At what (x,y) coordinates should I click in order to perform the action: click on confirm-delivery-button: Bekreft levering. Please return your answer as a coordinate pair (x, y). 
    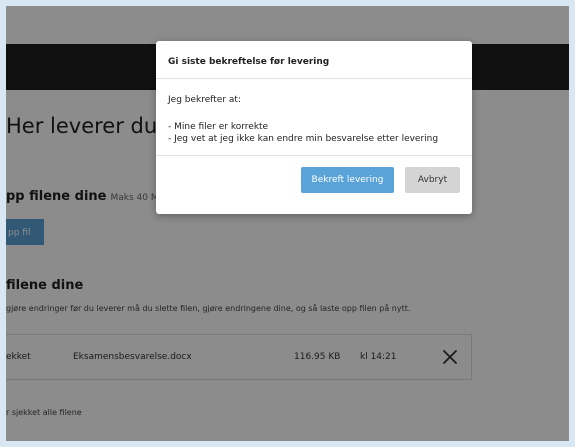
    Looking at the image, I should click on (347, 180).